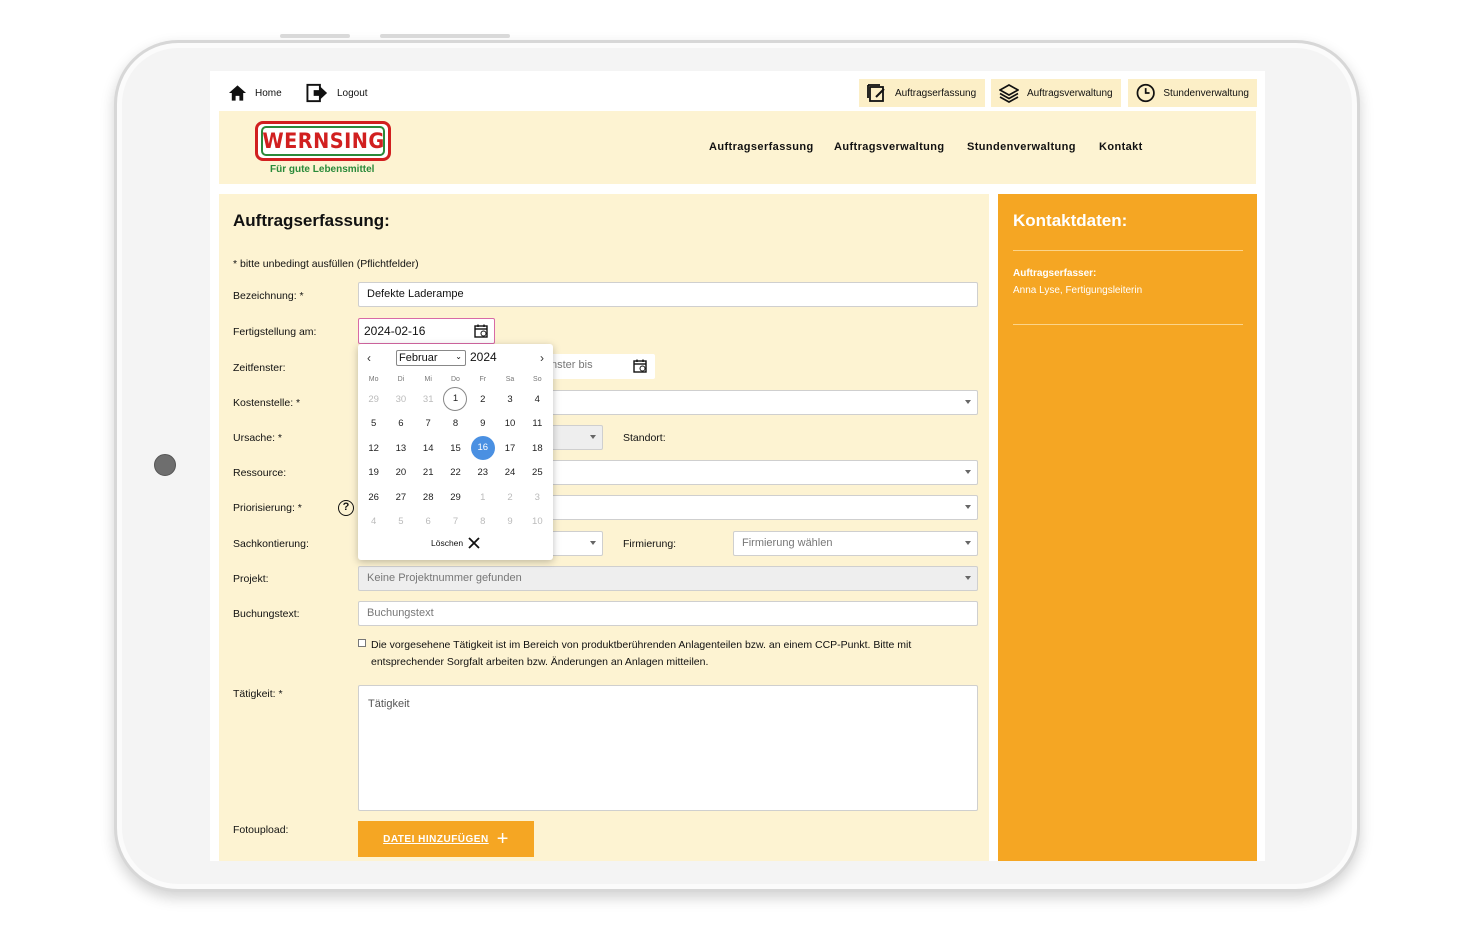 Image resolution: width=1484 pixels, height=934 pixels. I want to click on calendar-day-number: 30, so click(401, 399).